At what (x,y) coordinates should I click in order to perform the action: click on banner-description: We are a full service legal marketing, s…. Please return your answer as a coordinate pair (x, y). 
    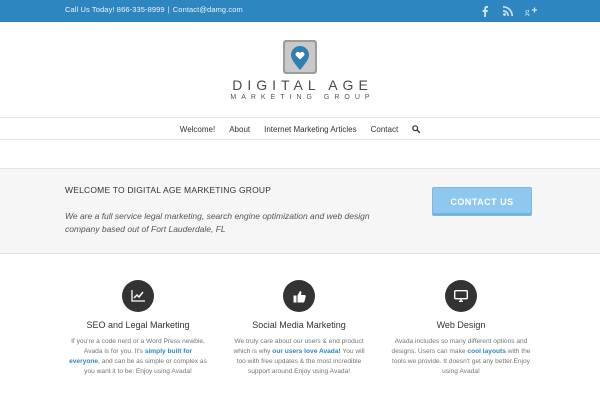
    Looking at the image, I should click on (217, 222).